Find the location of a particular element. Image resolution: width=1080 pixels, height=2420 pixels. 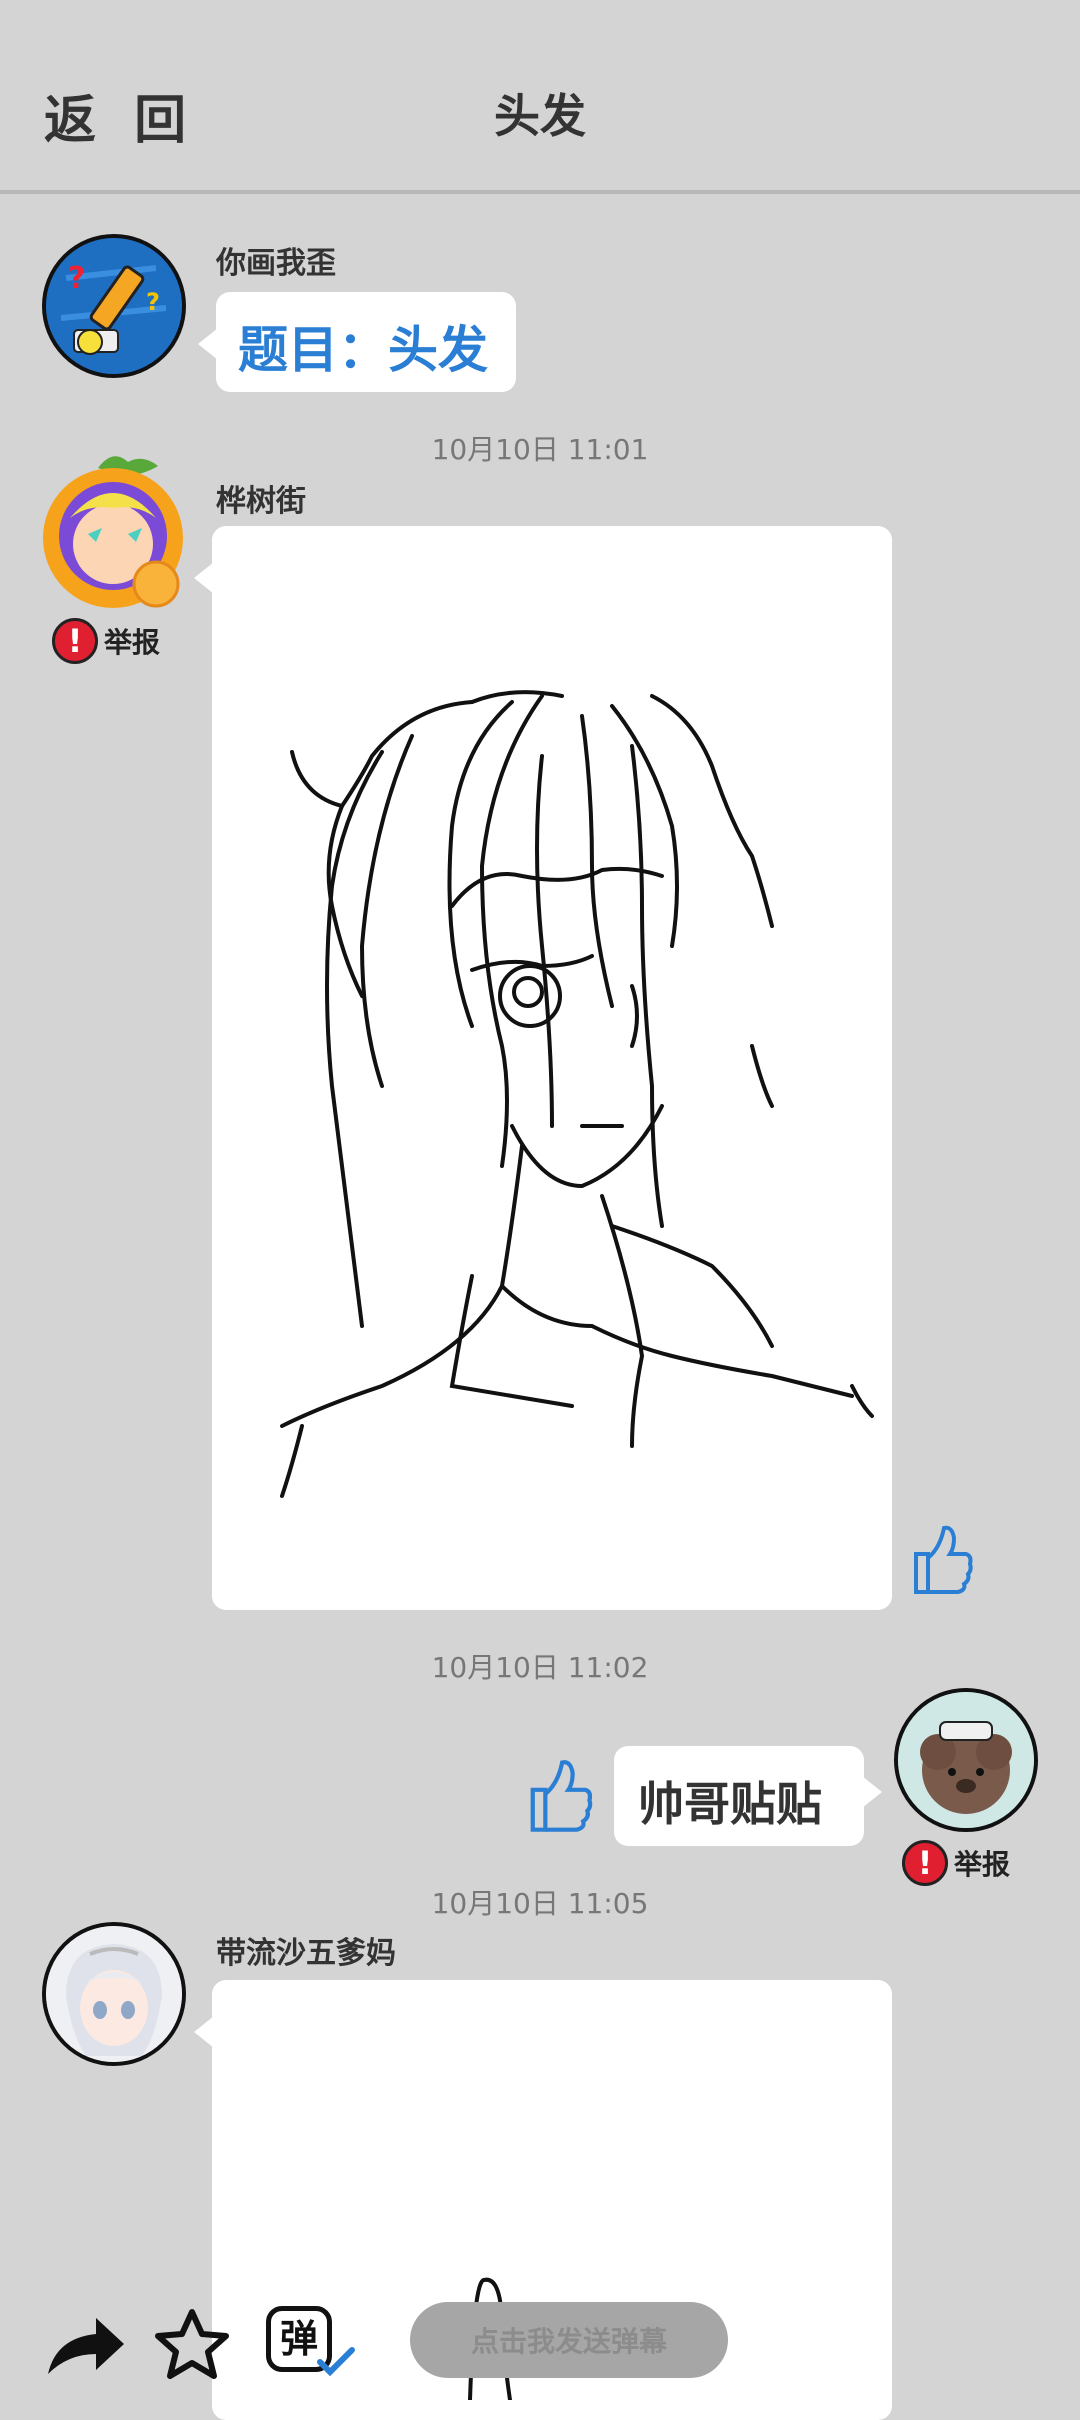

timestamp: 10月10日 11:02 is located at coordinates (540, 1667).